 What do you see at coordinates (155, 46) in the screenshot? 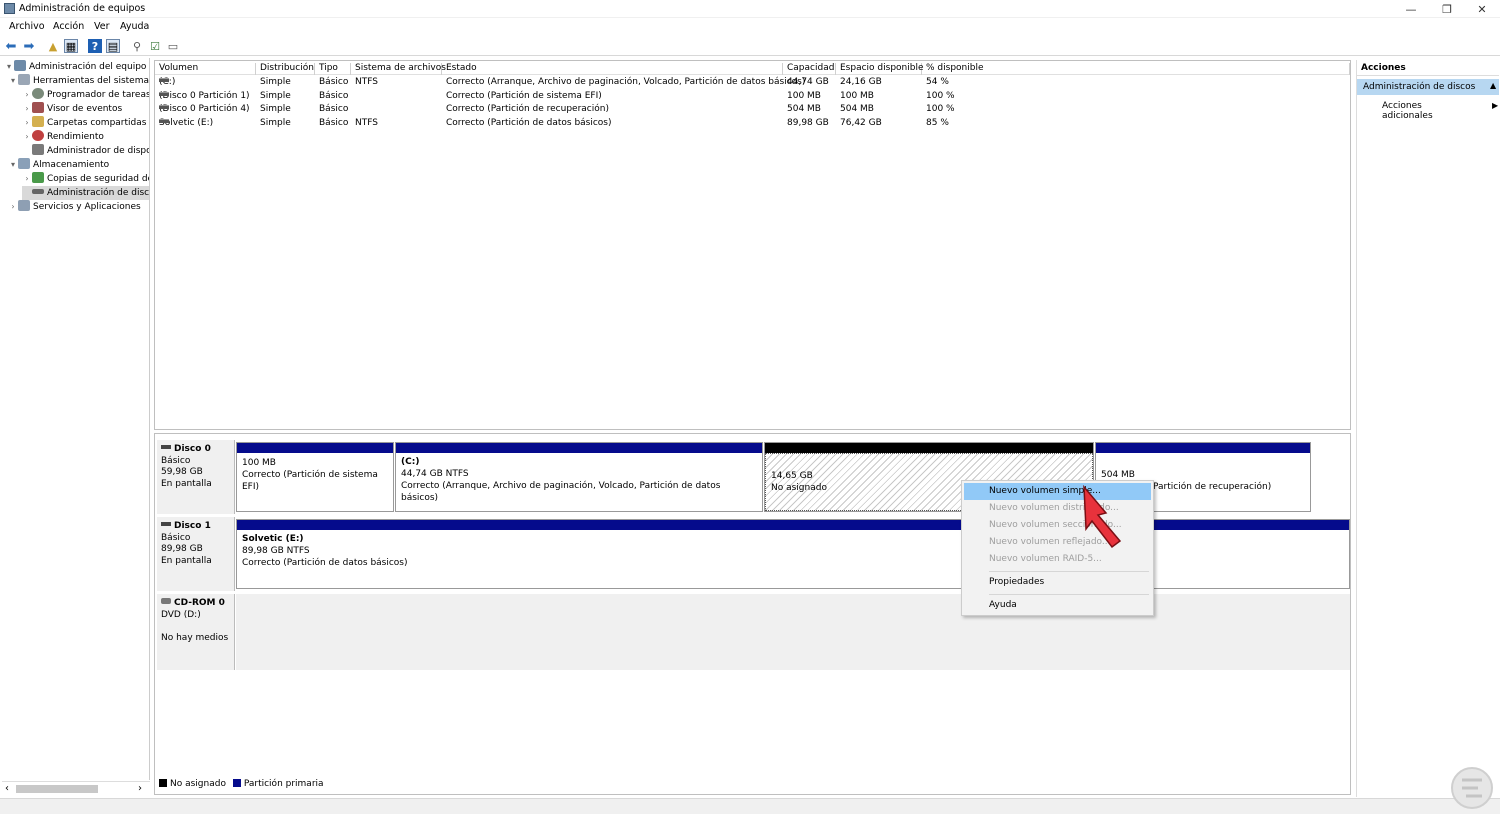
I see `checklist-icon: ☑` at bounding box center [155, 46].